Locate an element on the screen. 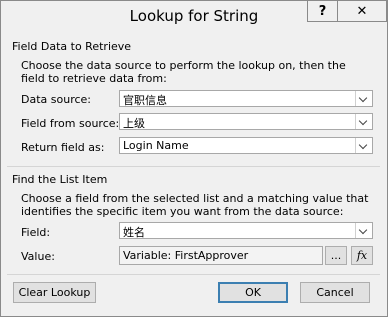 The height and width of the screenshot is (317, 388). value-label: Value: is located at coordinates (38, 256).